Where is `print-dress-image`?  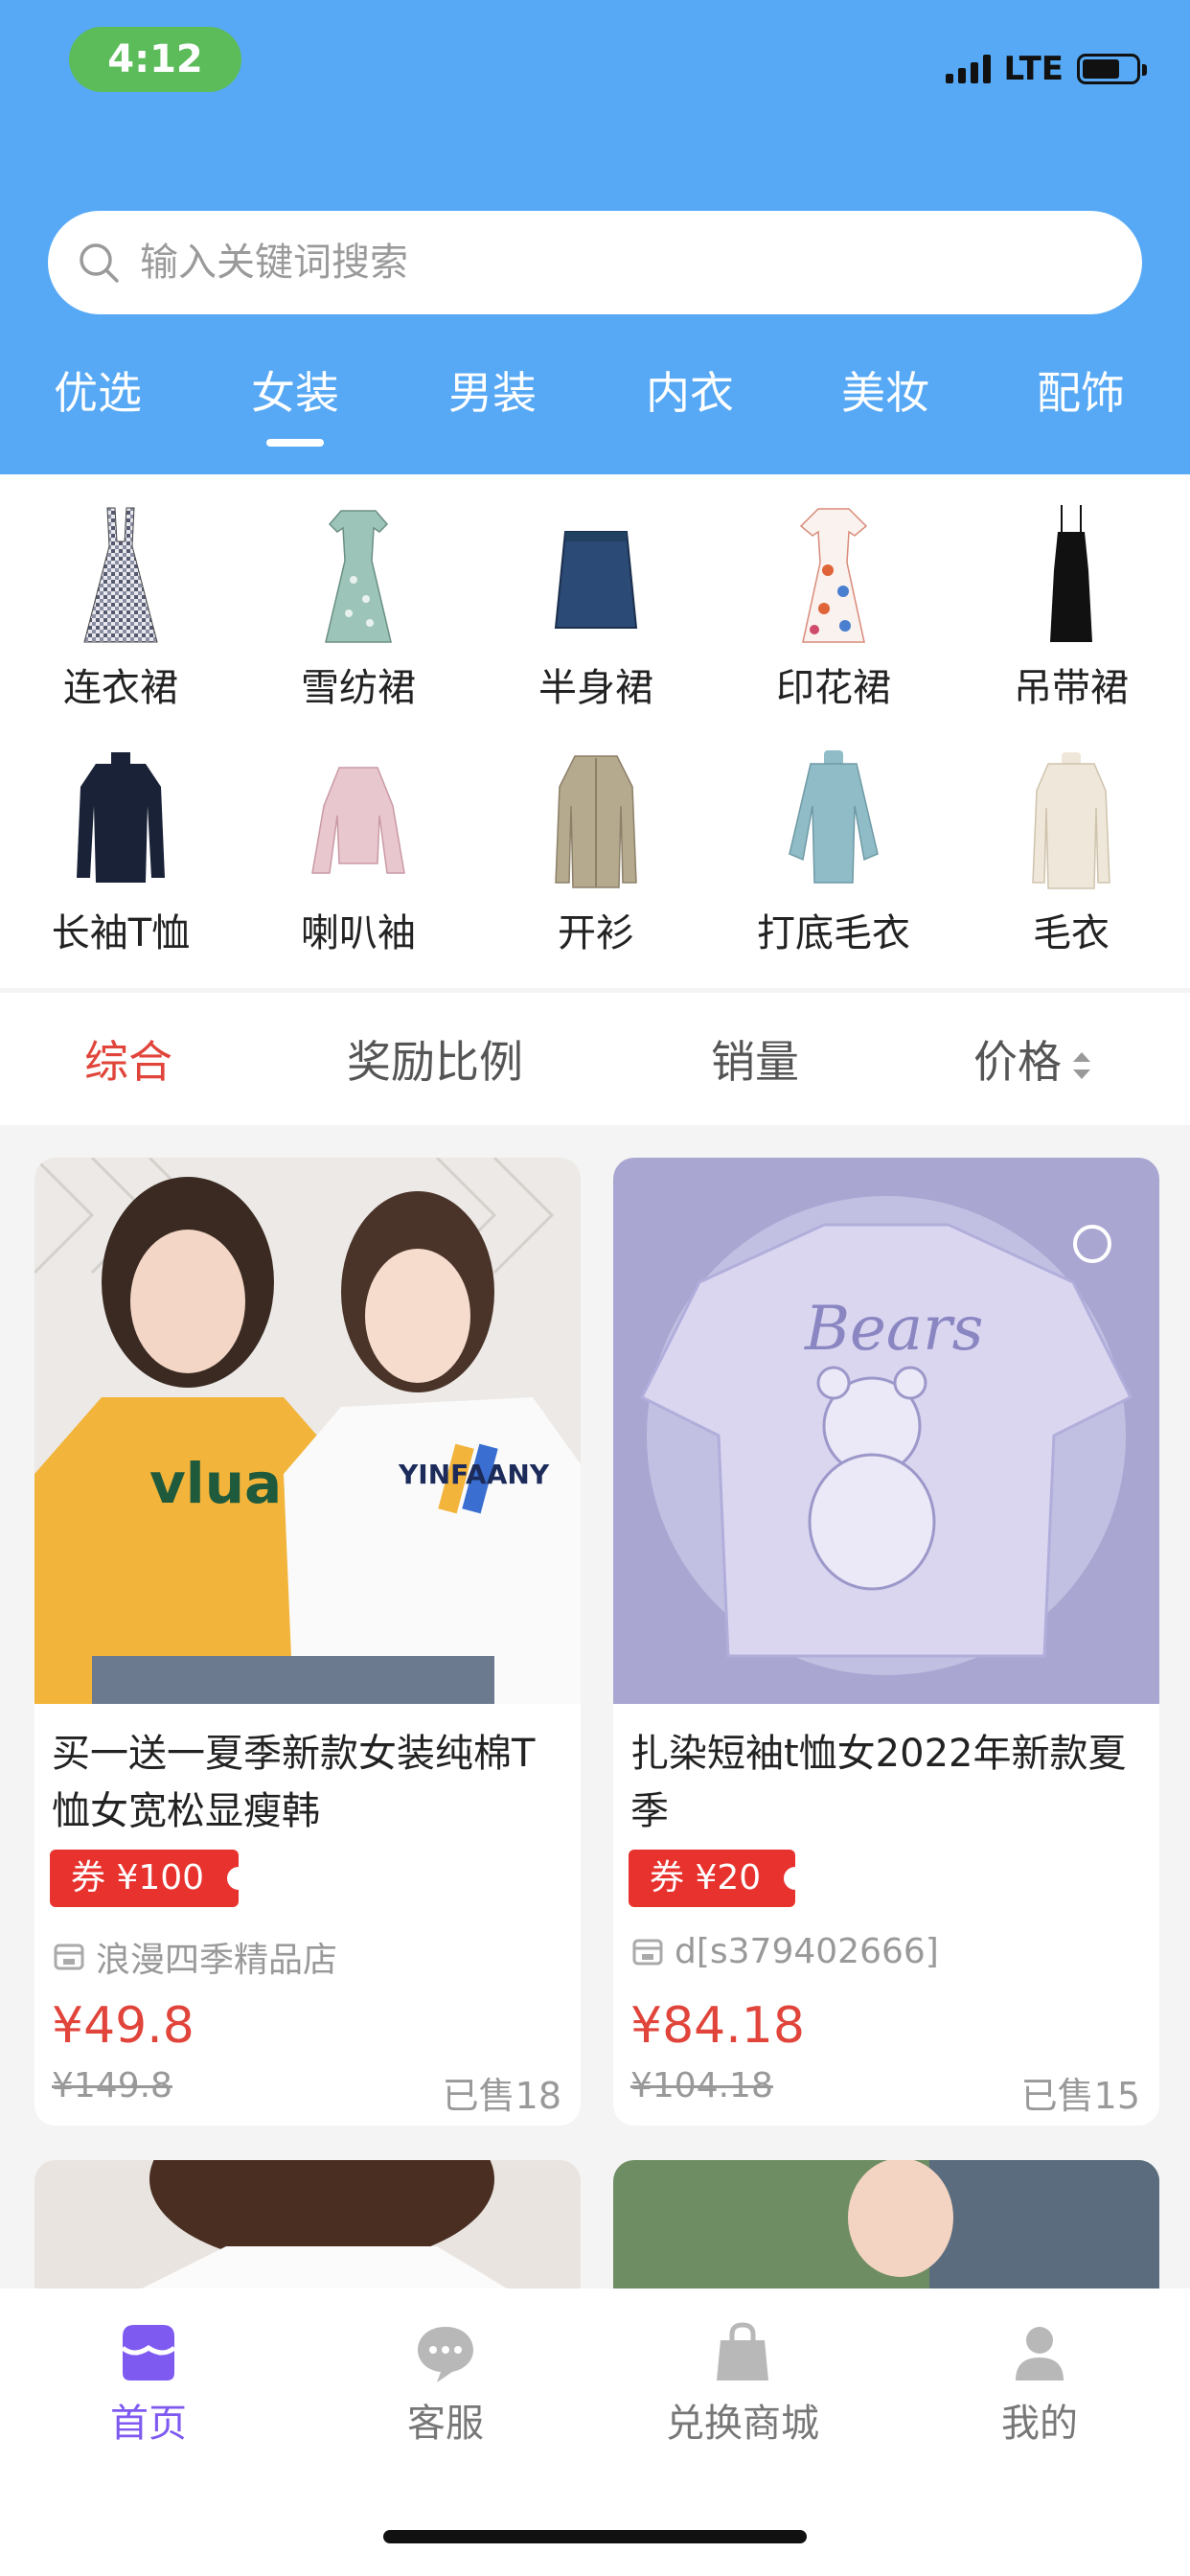 print-dress-image is located at coordinates (834, 575).